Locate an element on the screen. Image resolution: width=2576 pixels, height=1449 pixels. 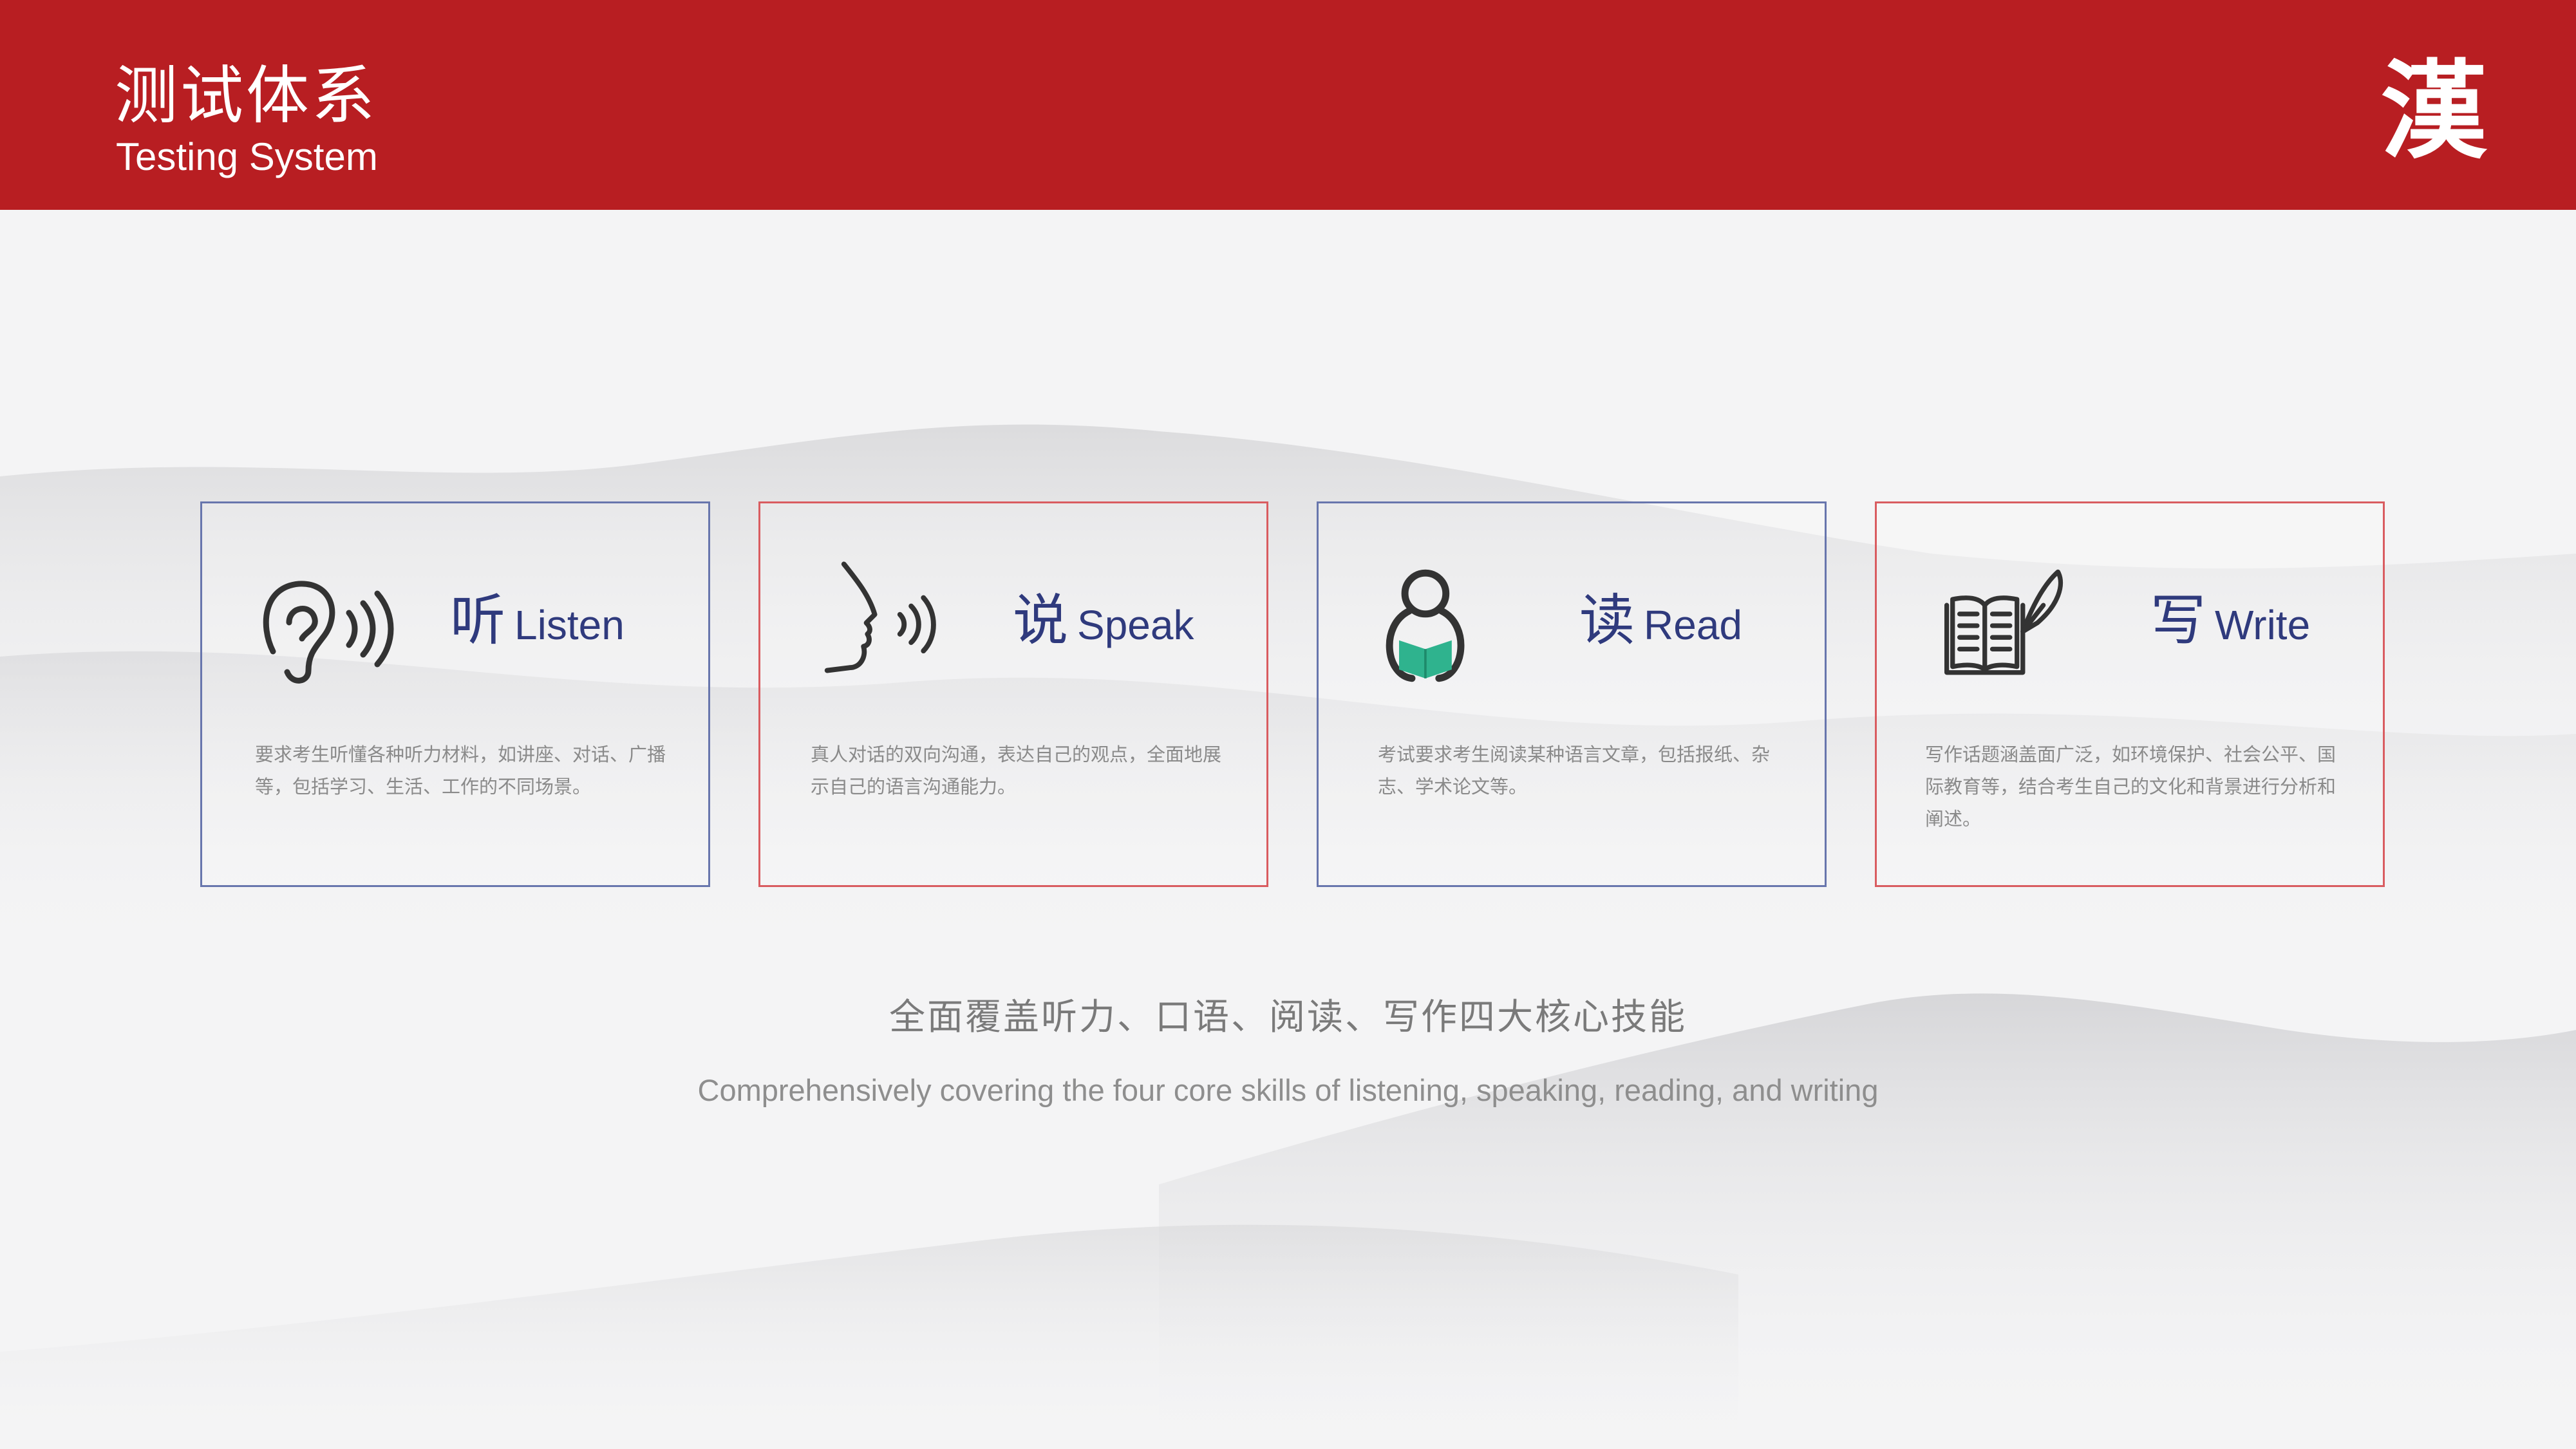
speaking-face-icon is located at coordinates (880, 617).